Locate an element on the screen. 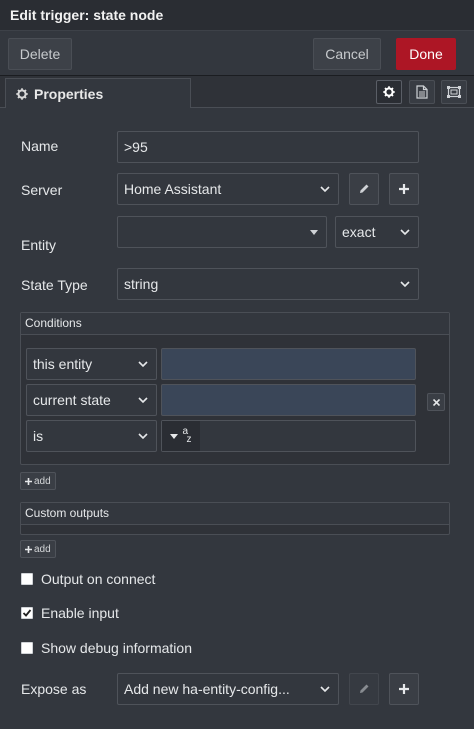  tab-bar: Properties is located at coordinates (237, 92).